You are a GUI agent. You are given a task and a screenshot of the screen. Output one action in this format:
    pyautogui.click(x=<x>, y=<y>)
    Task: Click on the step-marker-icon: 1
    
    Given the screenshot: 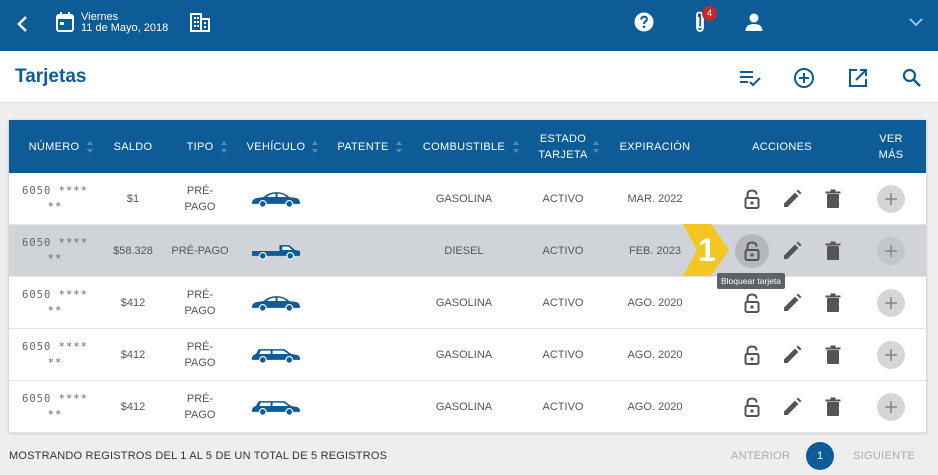 What is the action you would take?
    pyautogui.click(x=706, y=250)
    